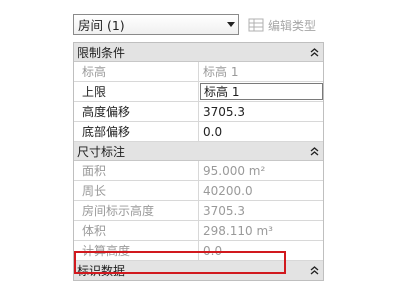  What do you see at coordinates (136, 210) in the screenshot?
I see `property-name: 房间标示高度` at bounding box center [136, 210].